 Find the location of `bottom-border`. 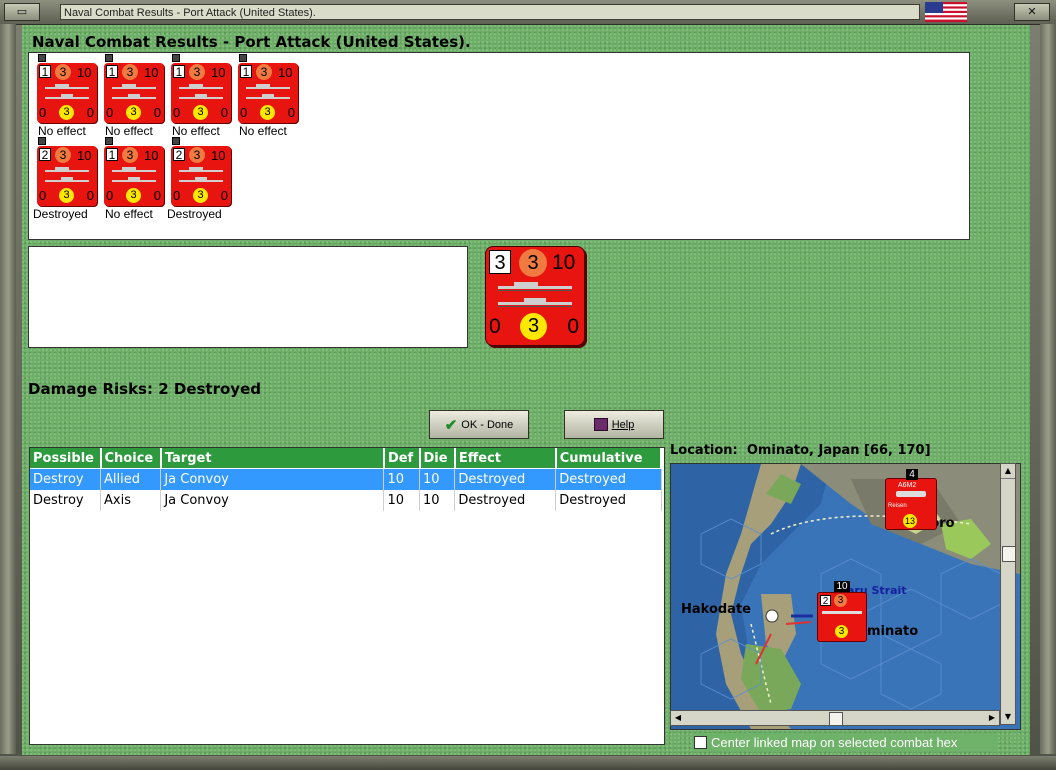

bottom-border is located at coordinates (528, 763).